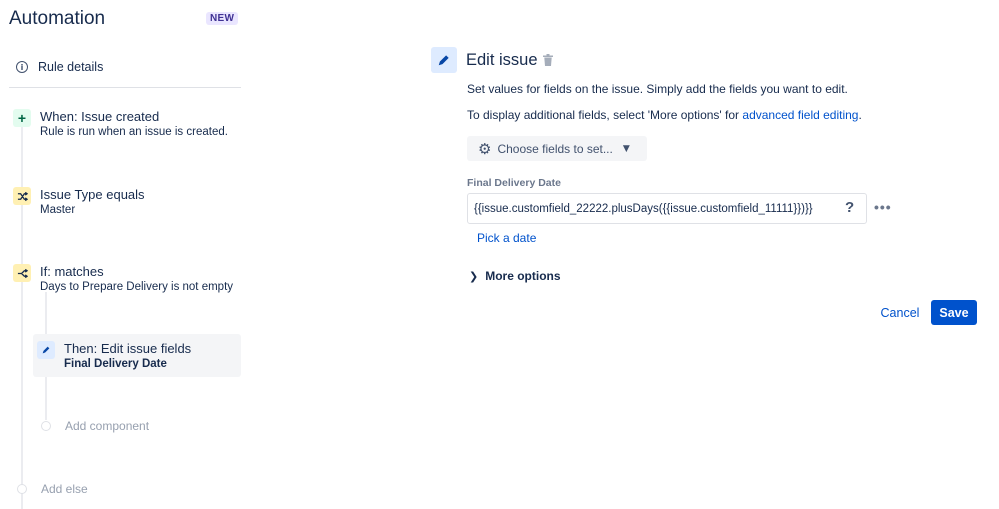  I want to click on rule-details-label: Rule details, so click(71, 67).